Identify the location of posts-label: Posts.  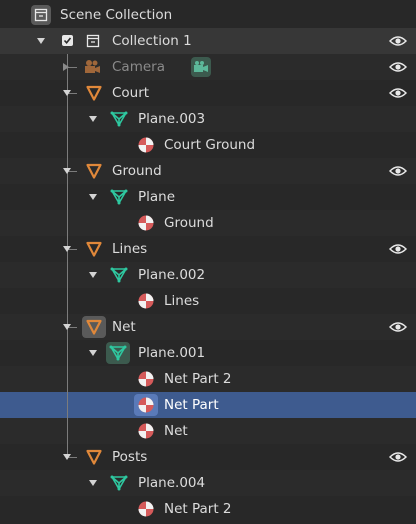
(130, 457).